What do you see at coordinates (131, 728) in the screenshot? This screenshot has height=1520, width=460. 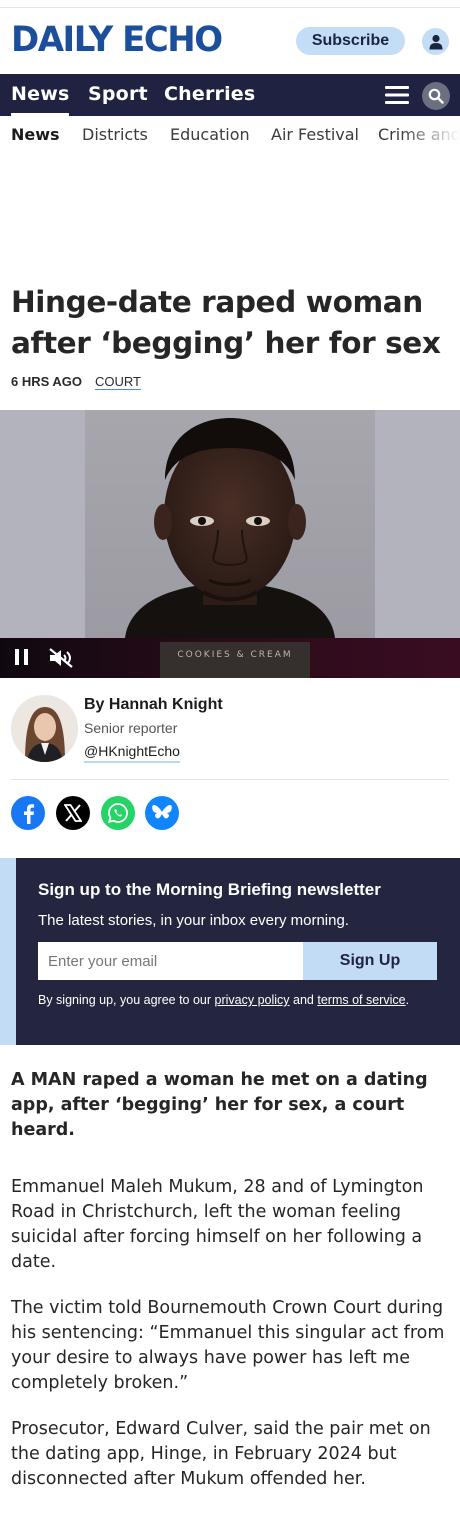 I see `author-role: Senior reporter` at bounding box center [131, 728].